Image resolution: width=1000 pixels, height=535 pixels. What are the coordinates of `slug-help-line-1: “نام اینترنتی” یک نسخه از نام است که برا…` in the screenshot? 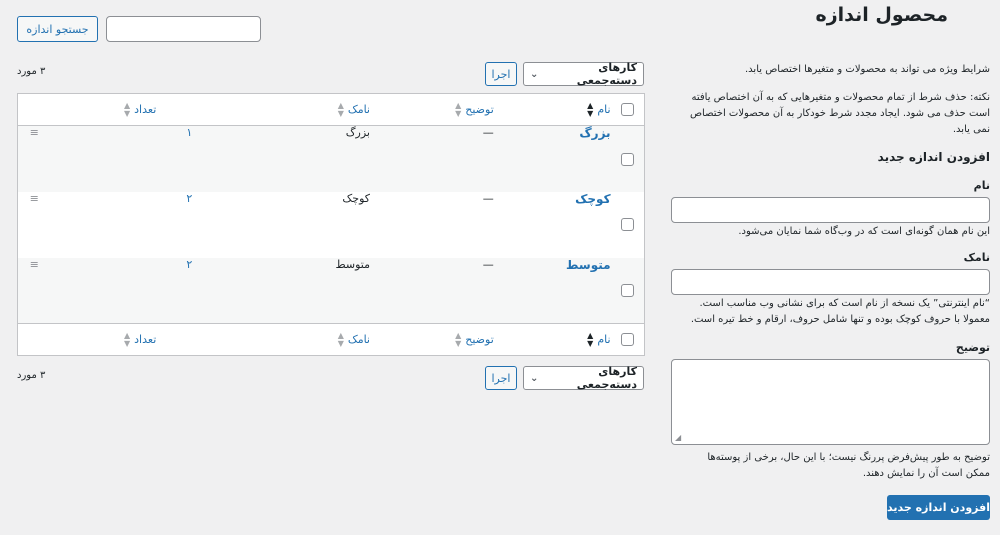 It's located at (844, 303).